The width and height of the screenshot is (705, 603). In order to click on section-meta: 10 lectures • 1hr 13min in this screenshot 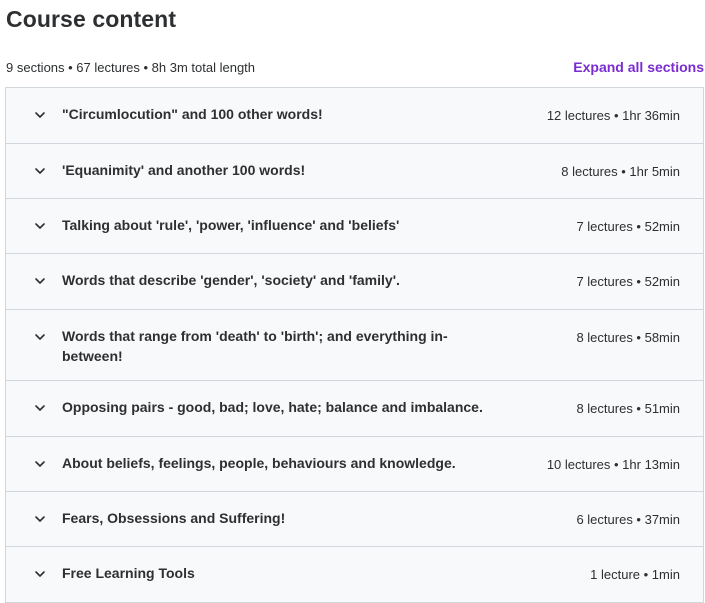, I will do `click(613, 464)`.